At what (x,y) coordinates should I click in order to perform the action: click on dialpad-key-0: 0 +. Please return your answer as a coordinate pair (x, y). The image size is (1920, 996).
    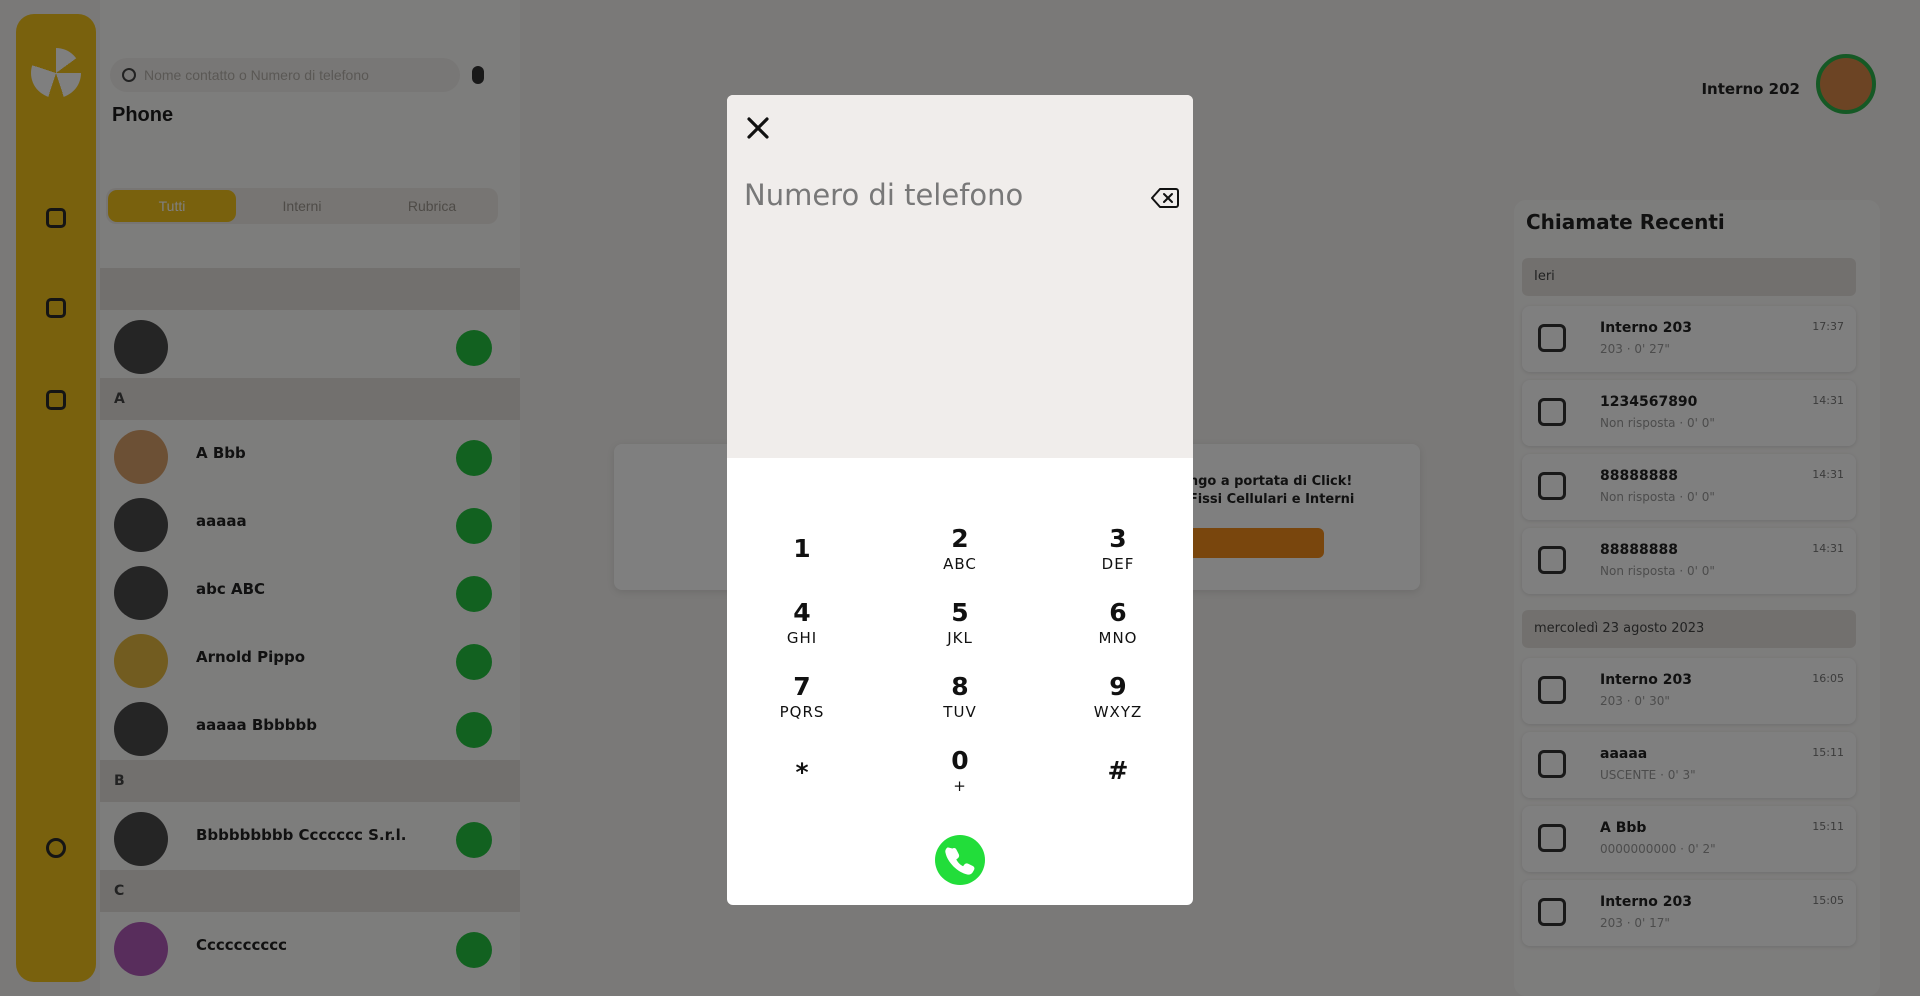
    Looking at the image, I should click on (960, 779).